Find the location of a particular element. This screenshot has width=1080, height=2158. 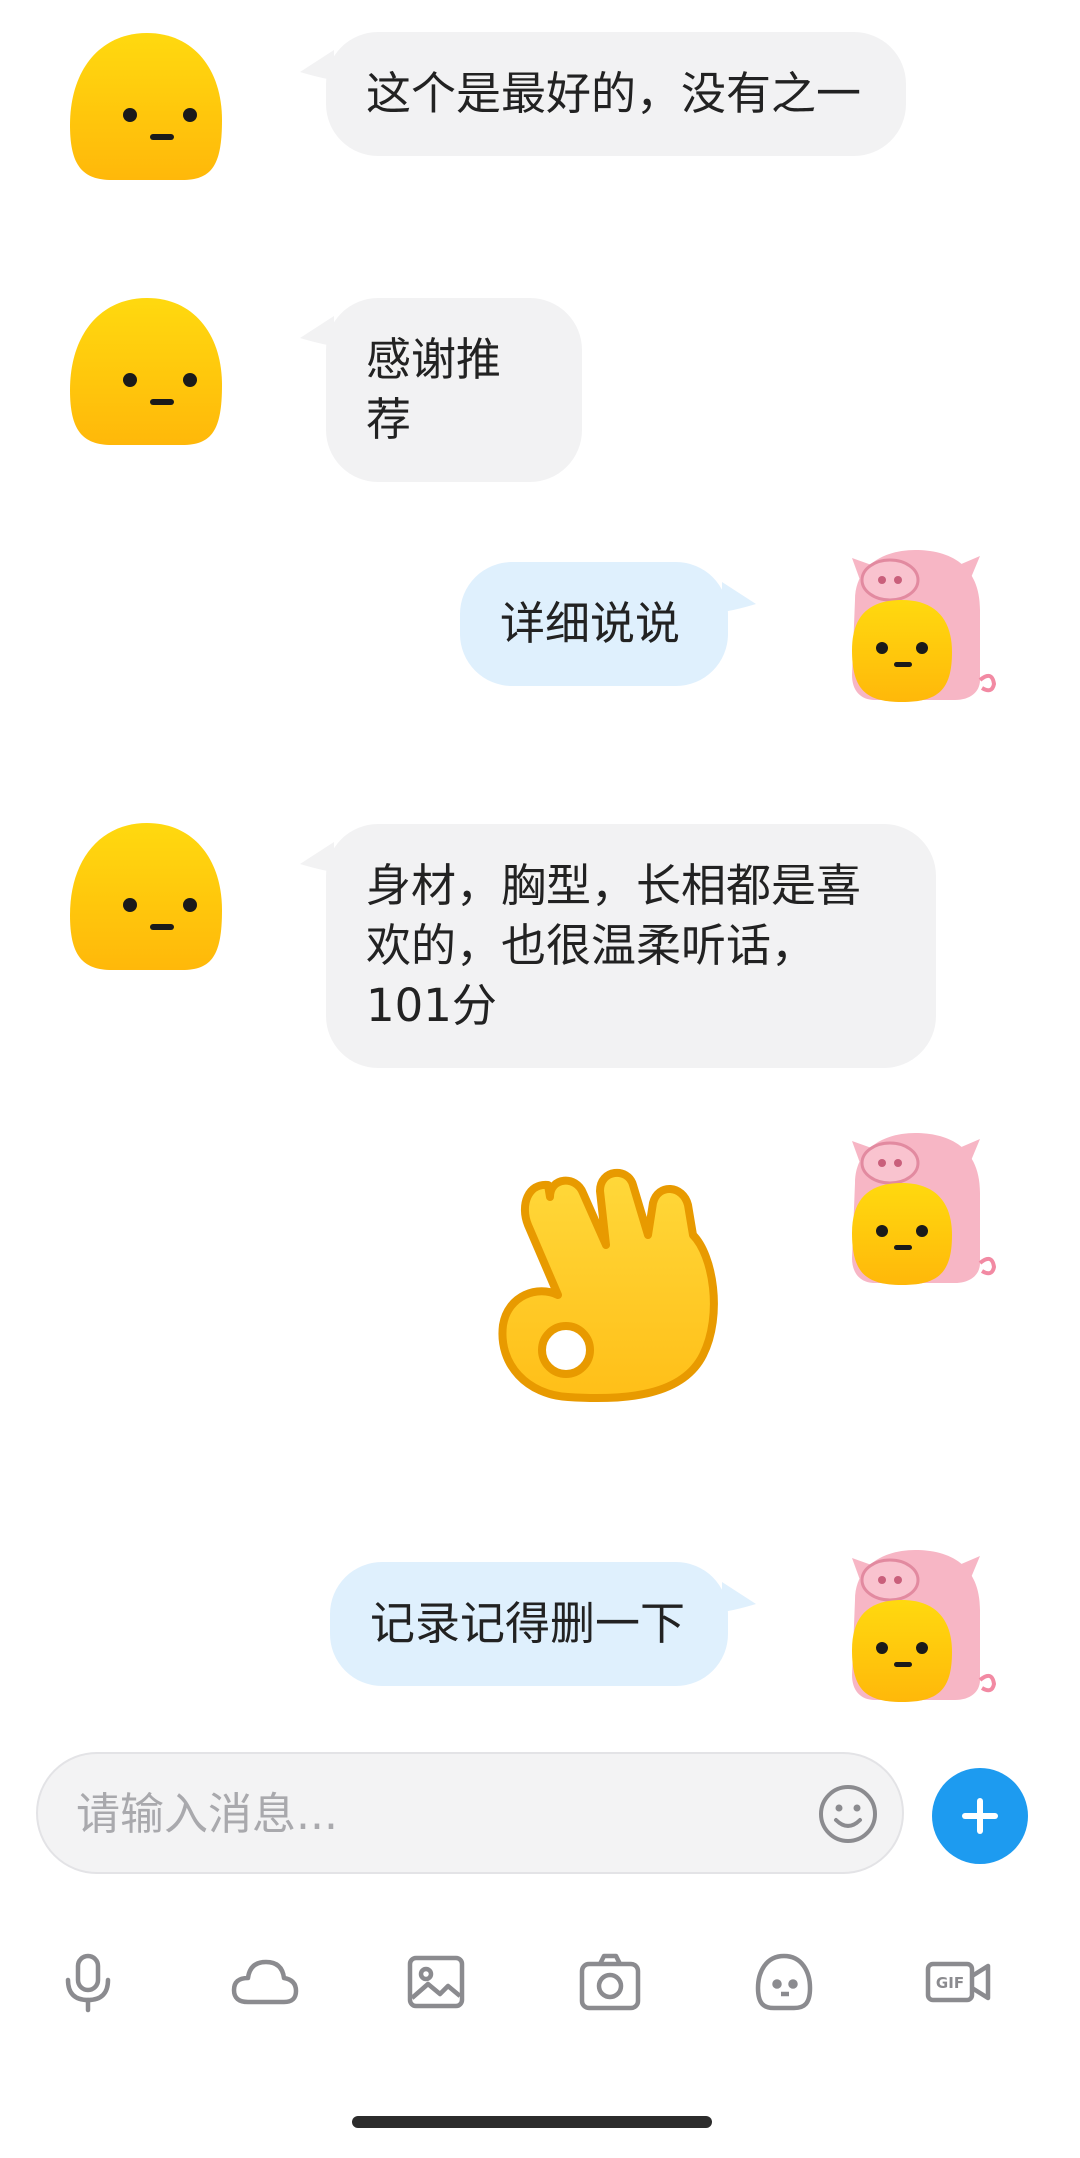

message-text: 记录记得删一下 is located at coordinates (528, 1623).